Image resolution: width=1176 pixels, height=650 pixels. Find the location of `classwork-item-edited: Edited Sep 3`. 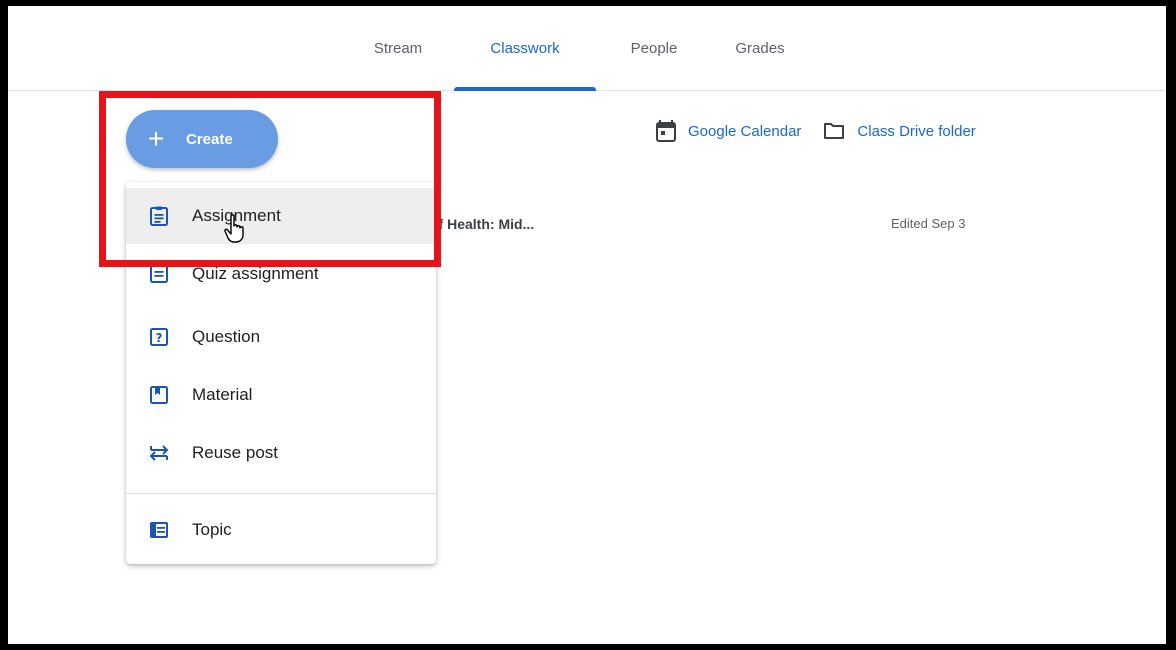

classwork-item-edited: Edited Sep 3 is located at coordinates (928, 223).